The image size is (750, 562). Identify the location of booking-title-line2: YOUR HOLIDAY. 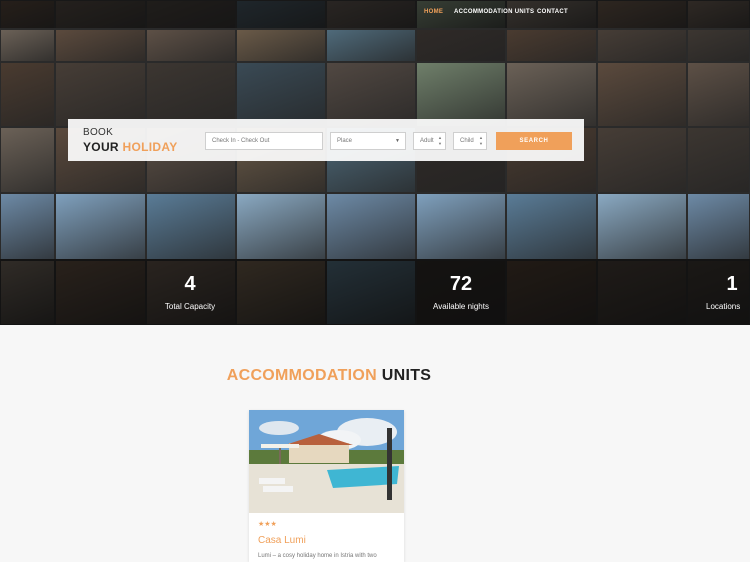
(130, 147).